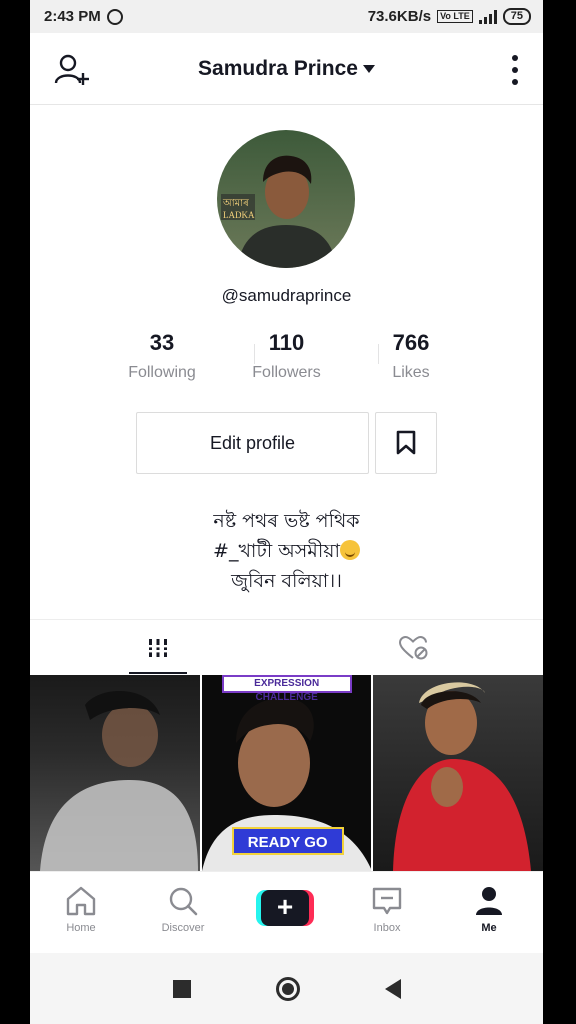  I want to click on back-icon, so click(392, 988).